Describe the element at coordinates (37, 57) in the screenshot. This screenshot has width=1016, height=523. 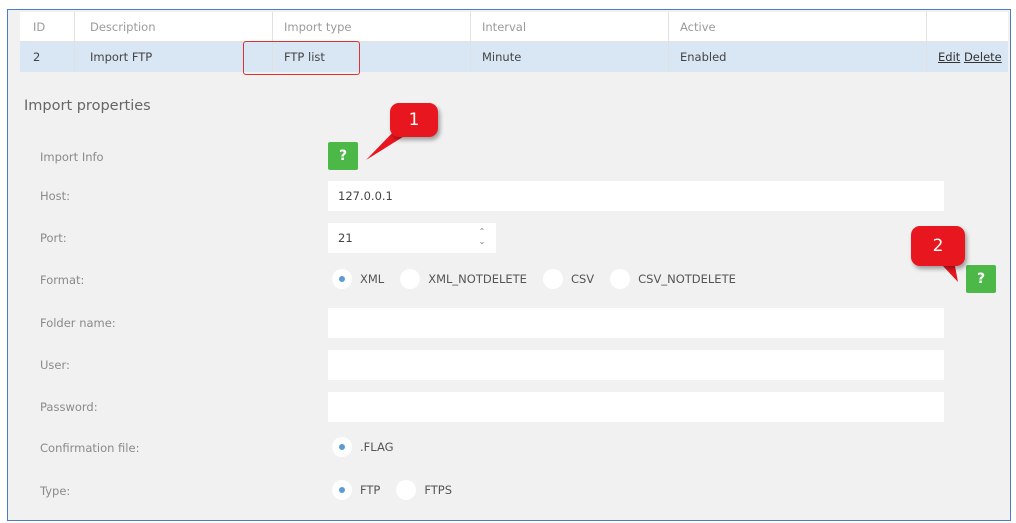
I see `row-id: 2` at that location.